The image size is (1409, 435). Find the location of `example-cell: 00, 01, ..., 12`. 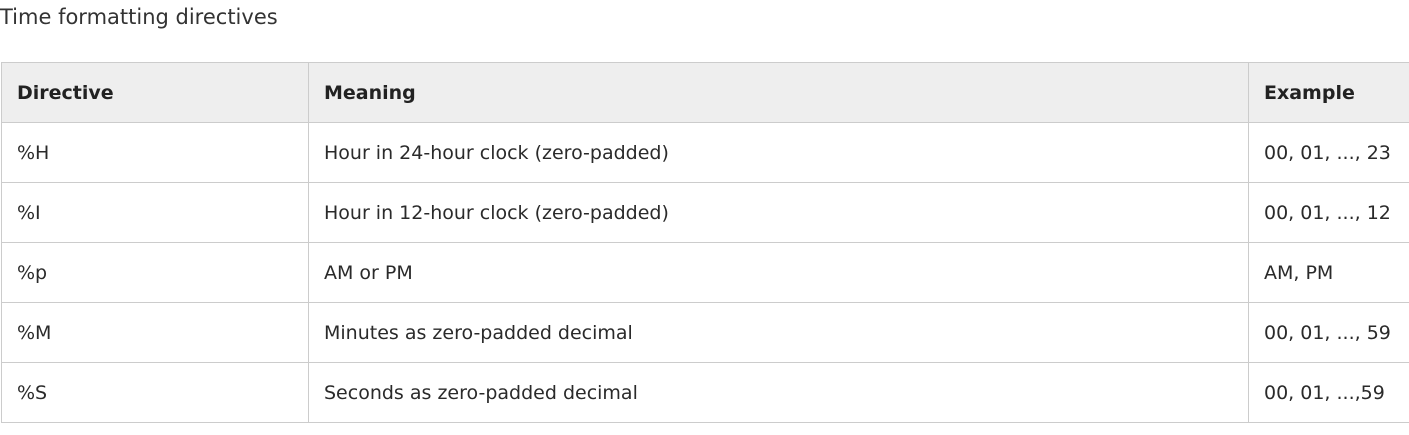

example-cell: 00, 01, ..., 12 is located at coordinates (1328, 212).